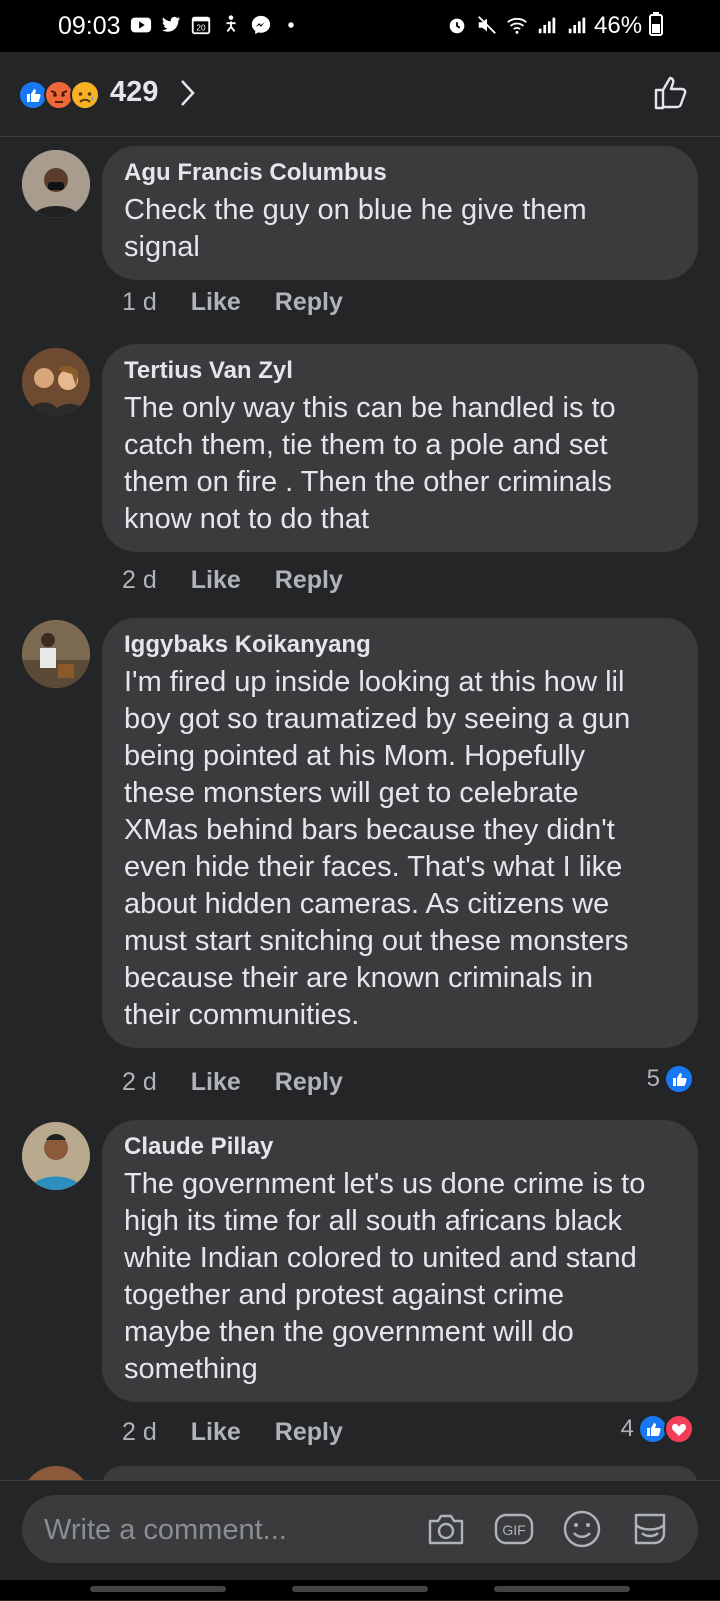 This screenshot has height=1601, width=720. I want to click on messenger-icon, so click(261, 25).